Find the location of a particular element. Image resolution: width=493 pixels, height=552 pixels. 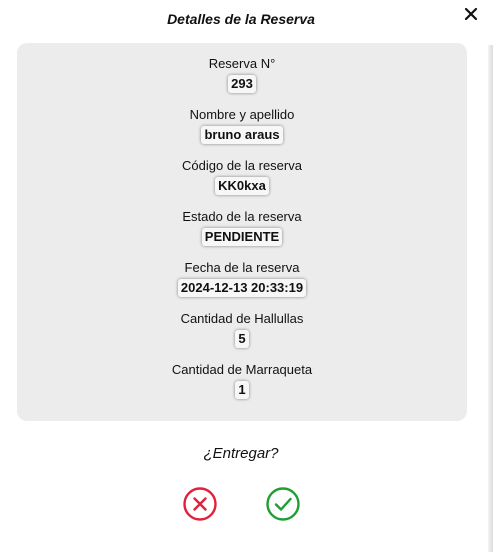

close-icon is located at coordinates (471, 14).